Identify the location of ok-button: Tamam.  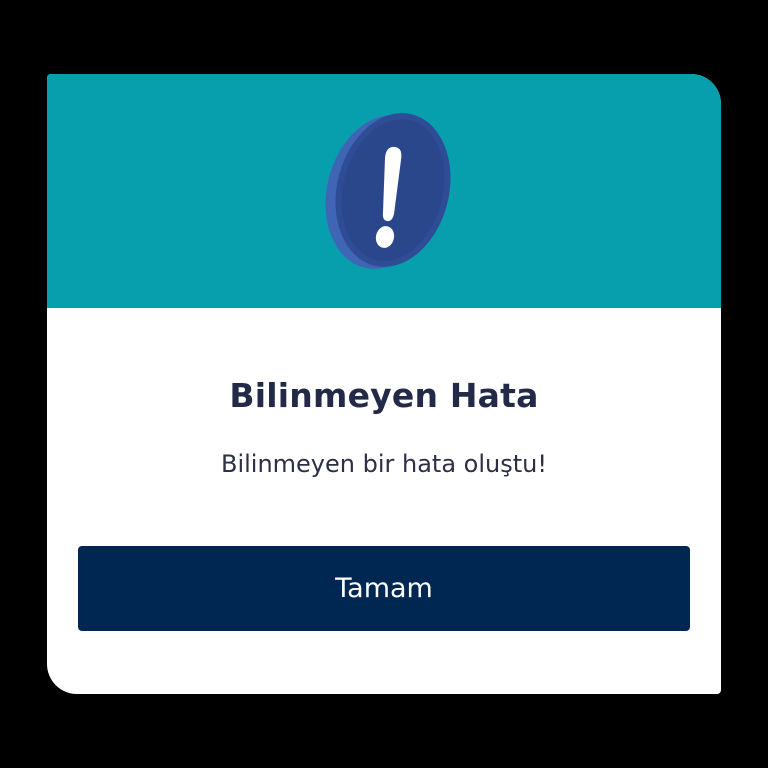
(384, 588).